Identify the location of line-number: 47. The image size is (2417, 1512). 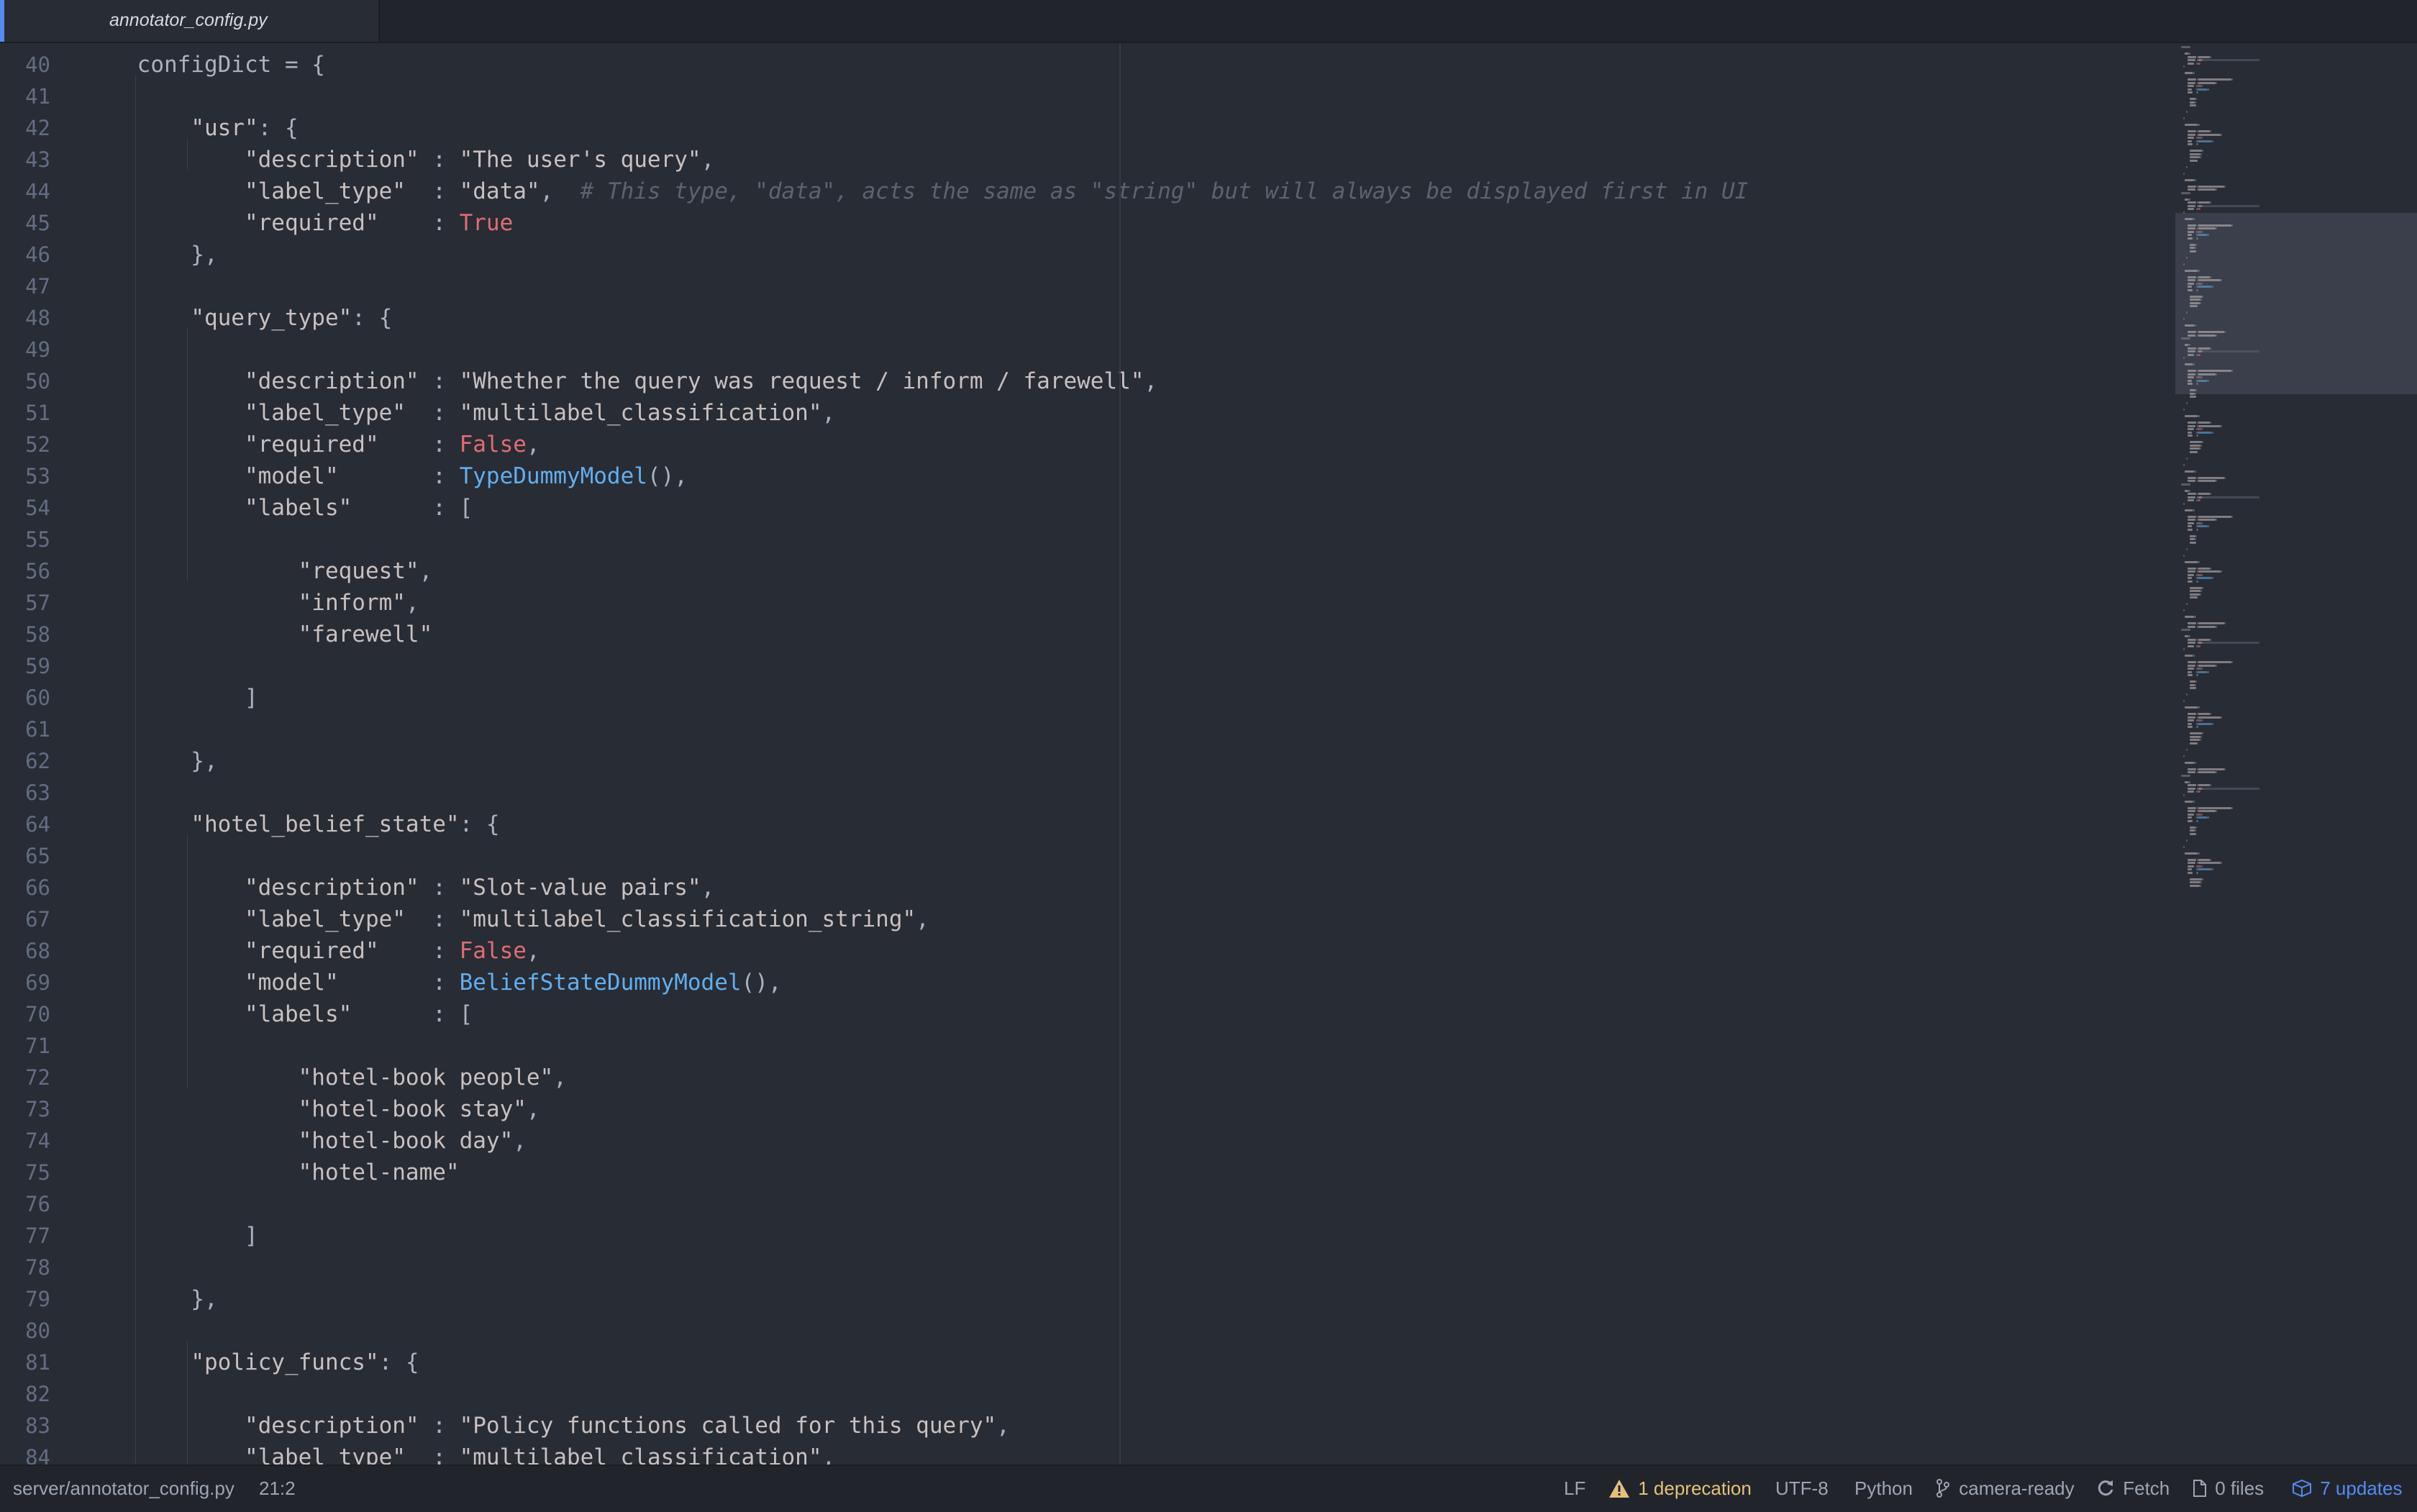
(25, 286).